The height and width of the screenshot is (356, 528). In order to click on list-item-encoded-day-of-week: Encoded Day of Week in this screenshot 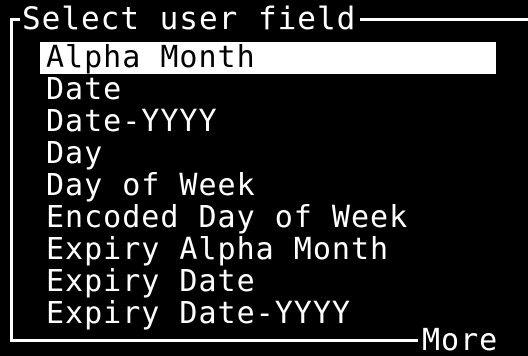, I will do `click(281, 218)`.